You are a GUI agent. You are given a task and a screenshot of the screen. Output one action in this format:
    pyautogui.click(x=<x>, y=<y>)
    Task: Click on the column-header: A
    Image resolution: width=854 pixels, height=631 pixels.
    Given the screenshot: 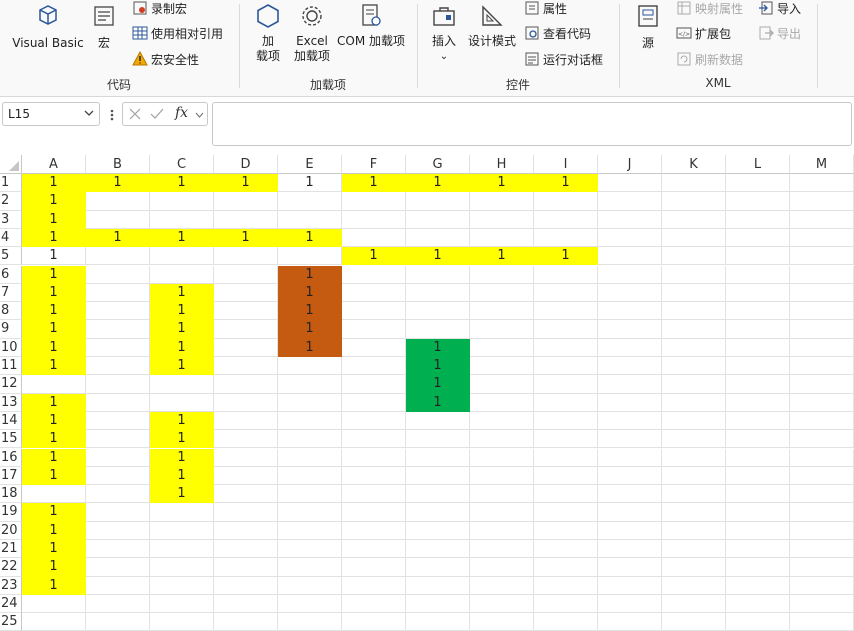 What is the action you would take?
    pyautogui.click(x=54, y=164)
    